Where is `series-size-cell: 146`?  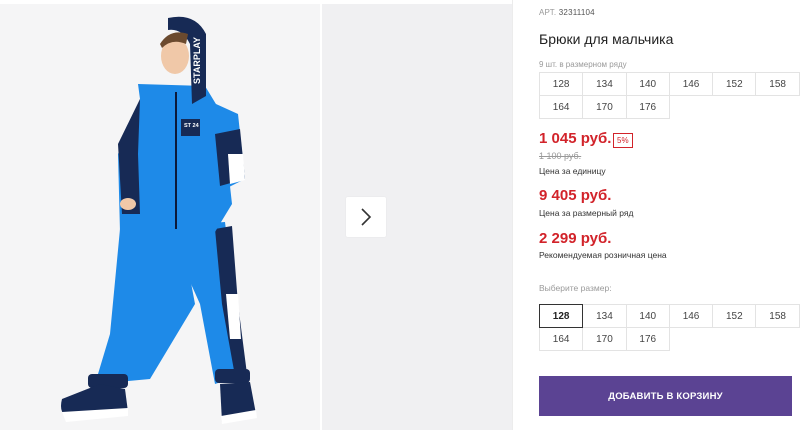 series-size-cell: 146 is located at coordinates (691, 84).